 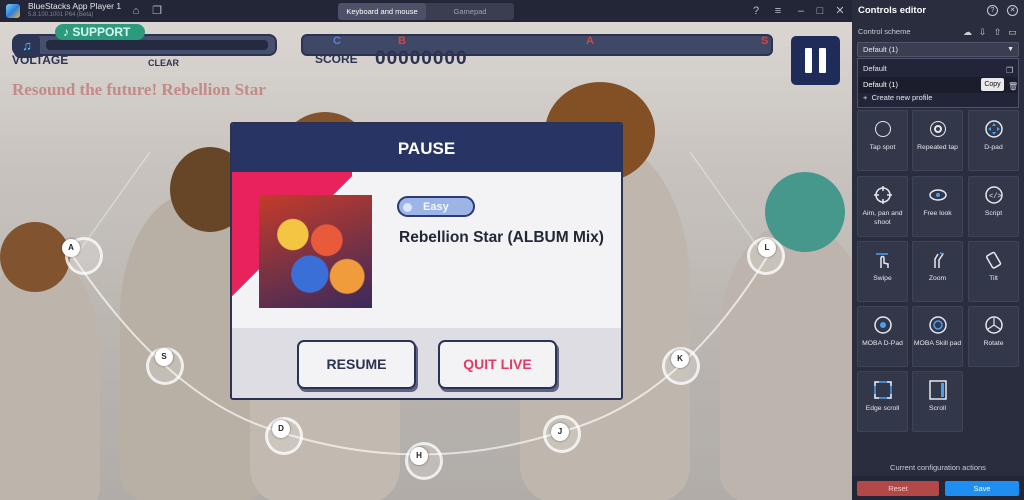 What do you see at coordinates (938, 260) in the screenshot?
I see `zoom-icon` at bounding box center [938, 260].